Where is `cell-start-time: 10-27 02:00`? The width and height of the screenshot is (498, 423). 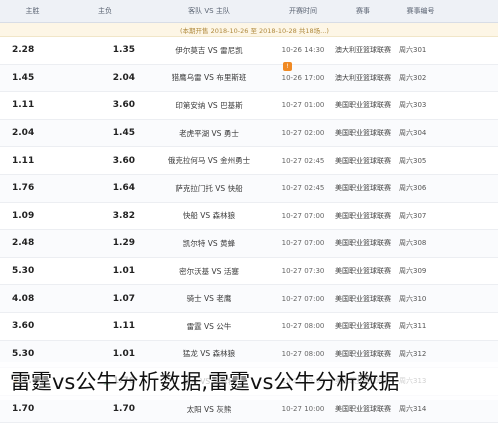
cell-start-time: 10-27 02:00 is located at coordinates (303, 133).